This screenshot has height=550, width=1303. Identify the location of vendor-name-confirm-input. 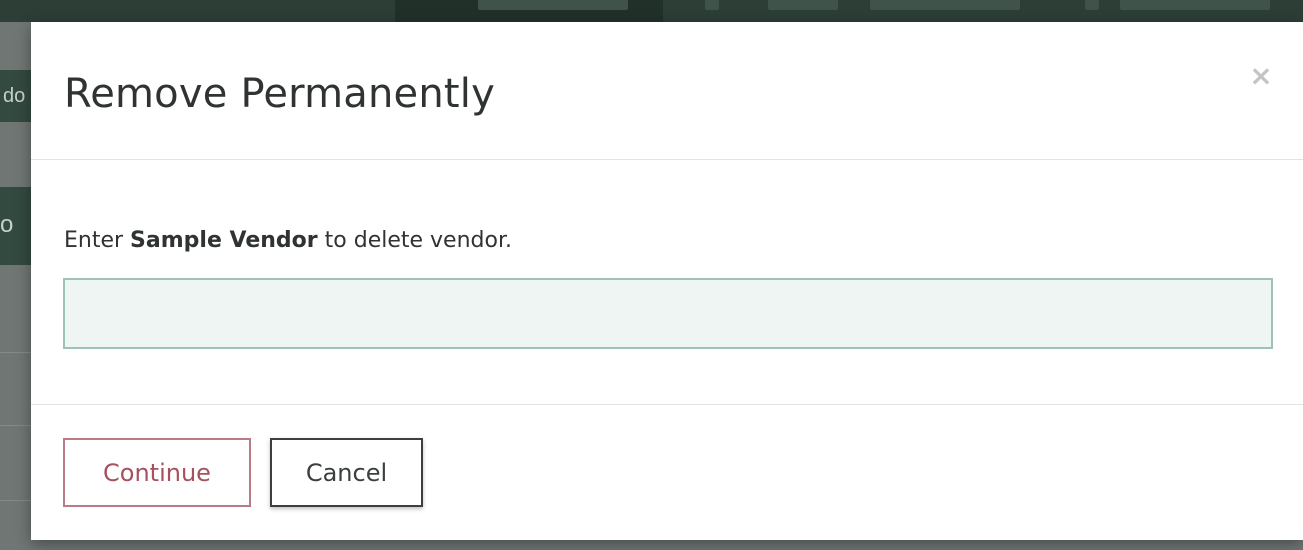
(668, 313).